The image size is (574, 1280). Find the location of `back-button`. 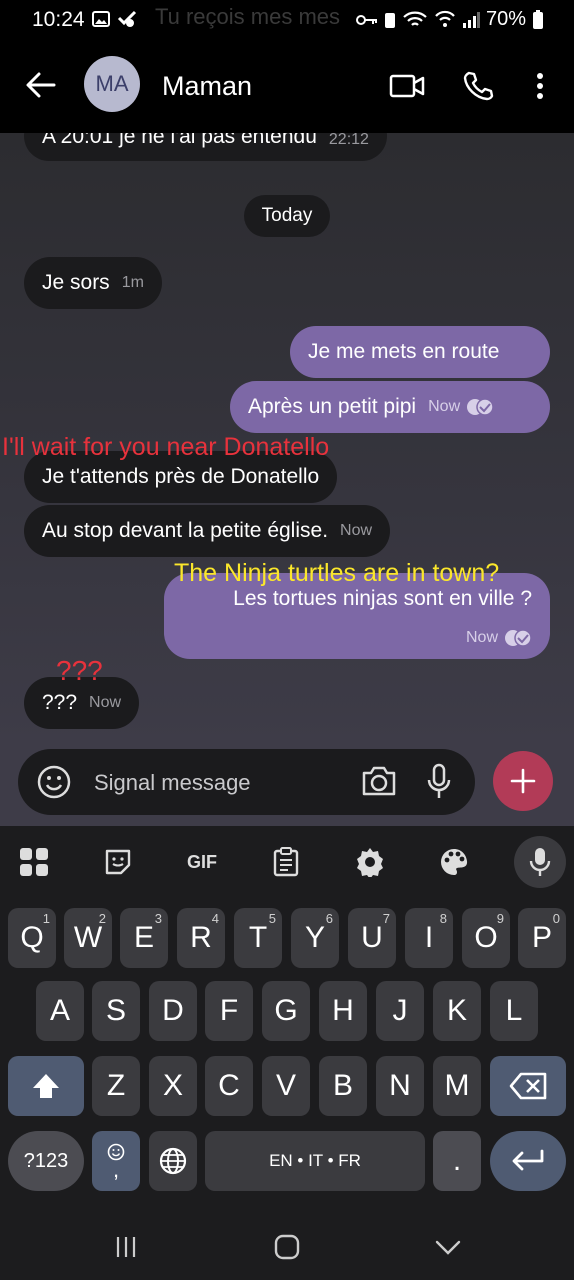

back-button is located at coordinates (41, 85).